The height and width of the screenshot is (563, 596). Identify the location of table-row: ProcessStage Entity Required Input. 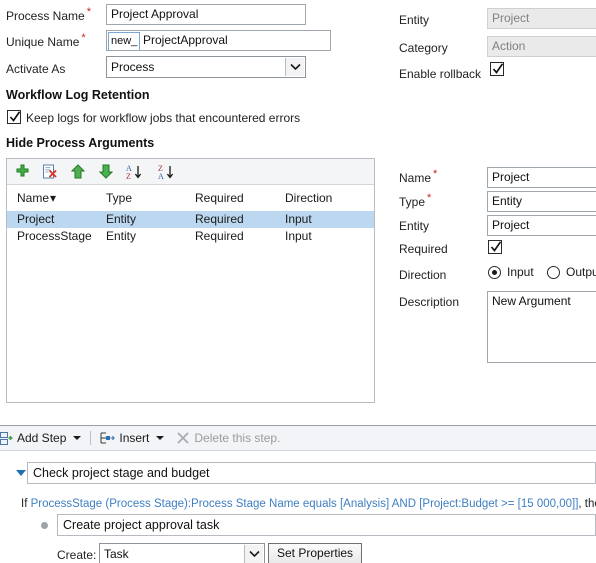
(190, 236).